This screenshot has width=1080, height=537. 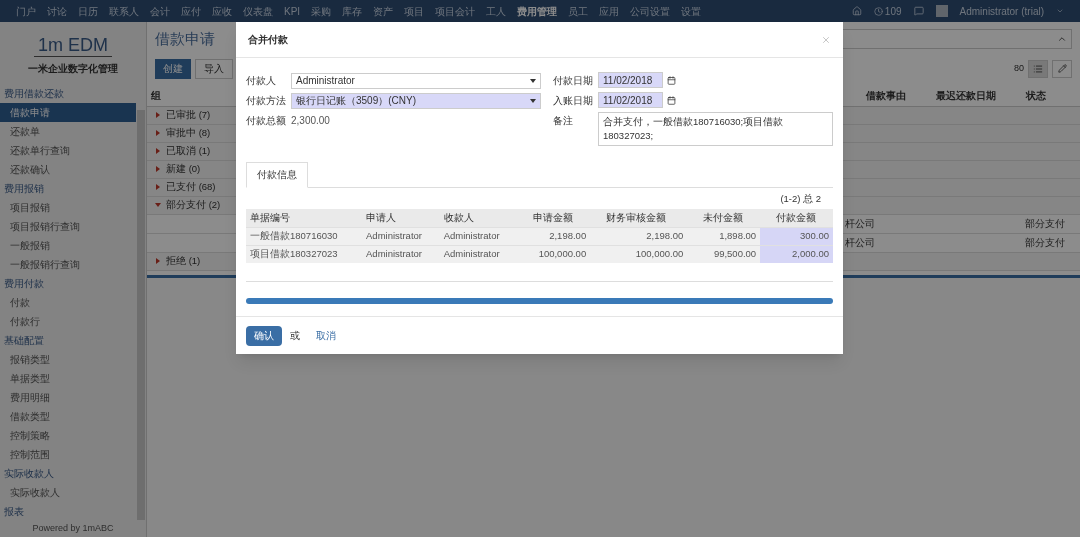 What do you see at coordinates (183, 168) in the screenshot?
I see `group-label: 新建 (0)` at bounding box center [183, 168].